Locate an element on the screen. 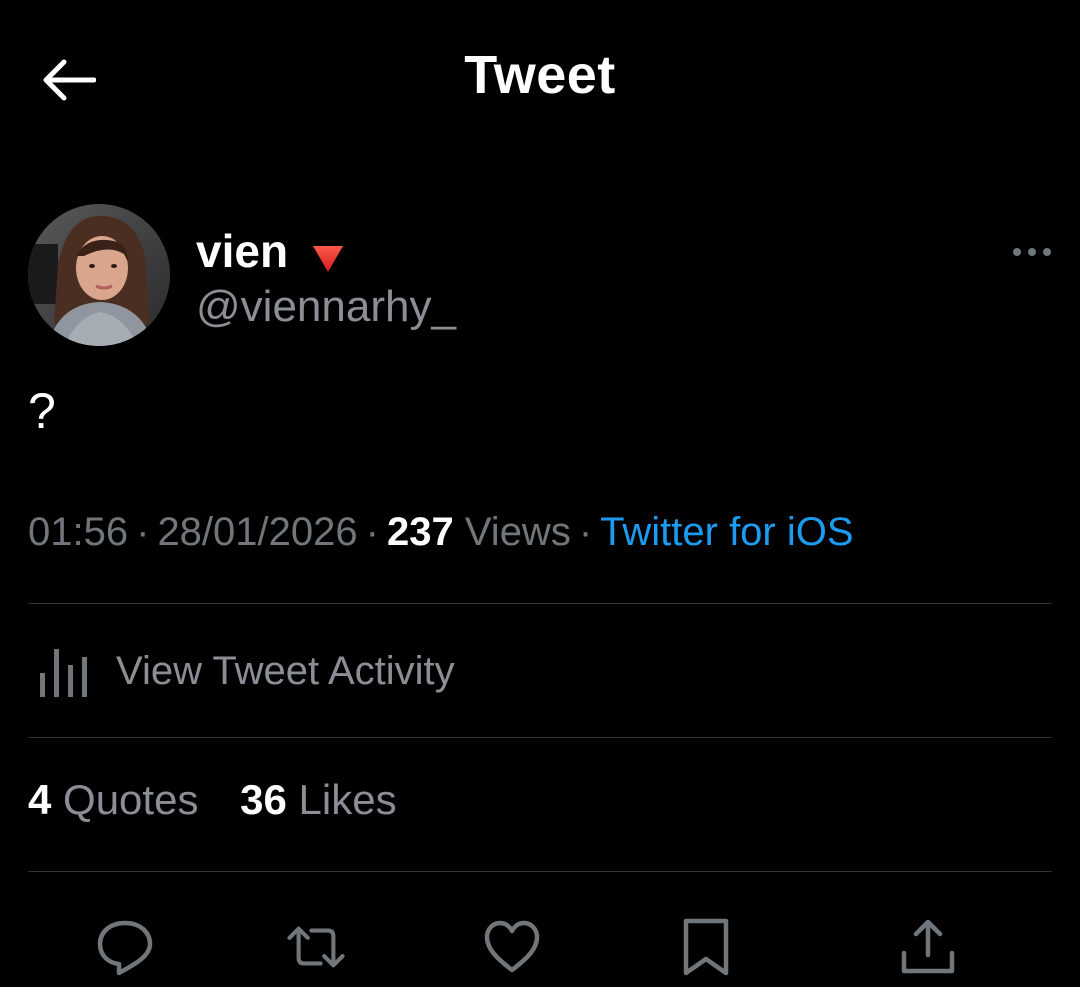 This screenshot has height=987, width=1080. heart-icon is located at coordinates (512, 946).